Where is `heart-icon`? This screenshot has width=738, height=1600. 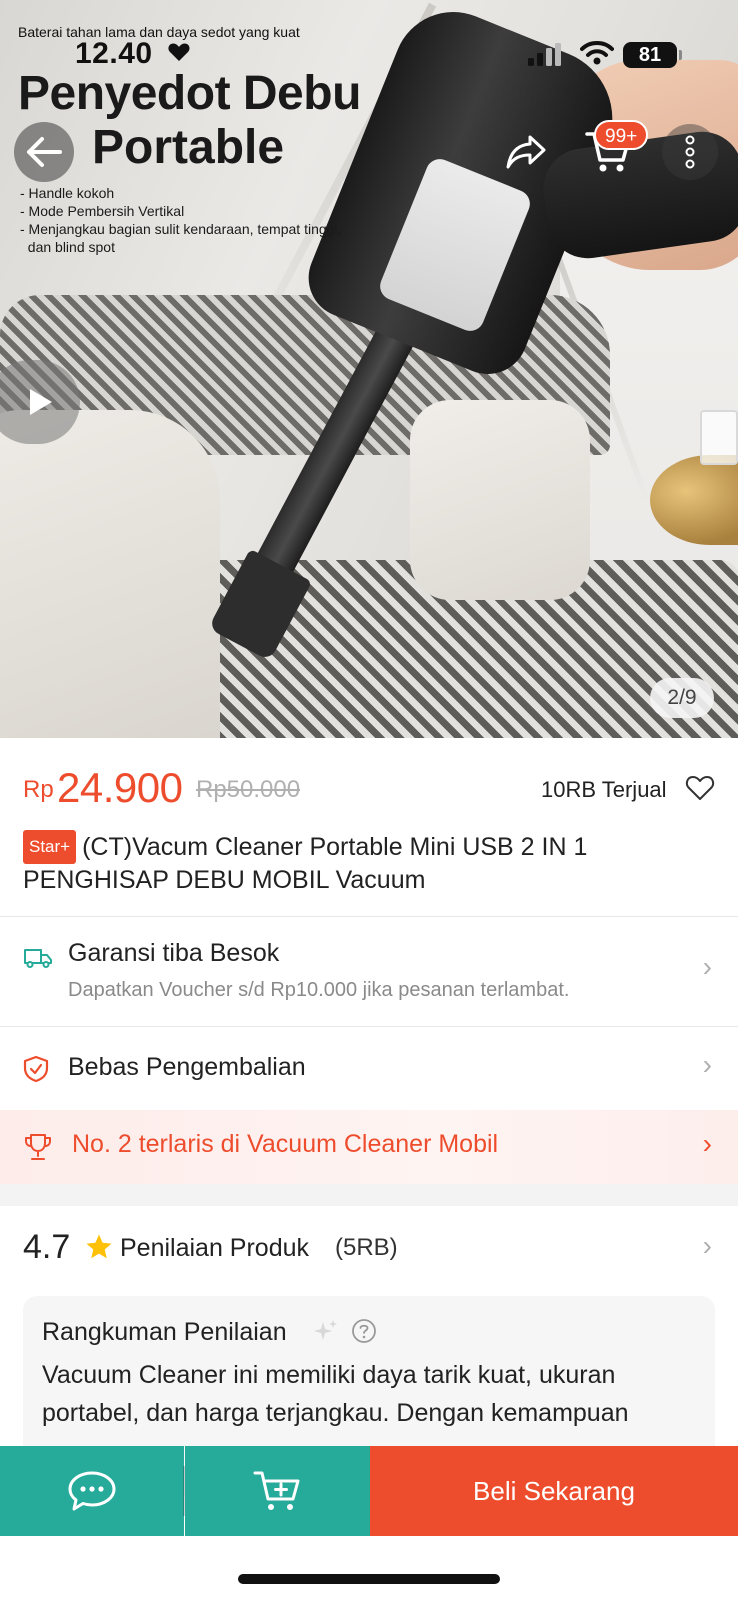 heart-icon is located at coordinates (179, 52).